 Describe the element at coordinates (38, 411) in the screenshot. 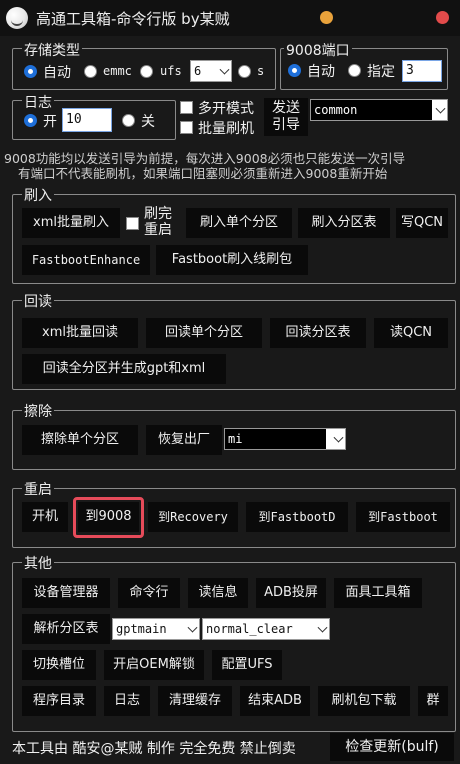

I see `erase-label: 擦除` at that location.